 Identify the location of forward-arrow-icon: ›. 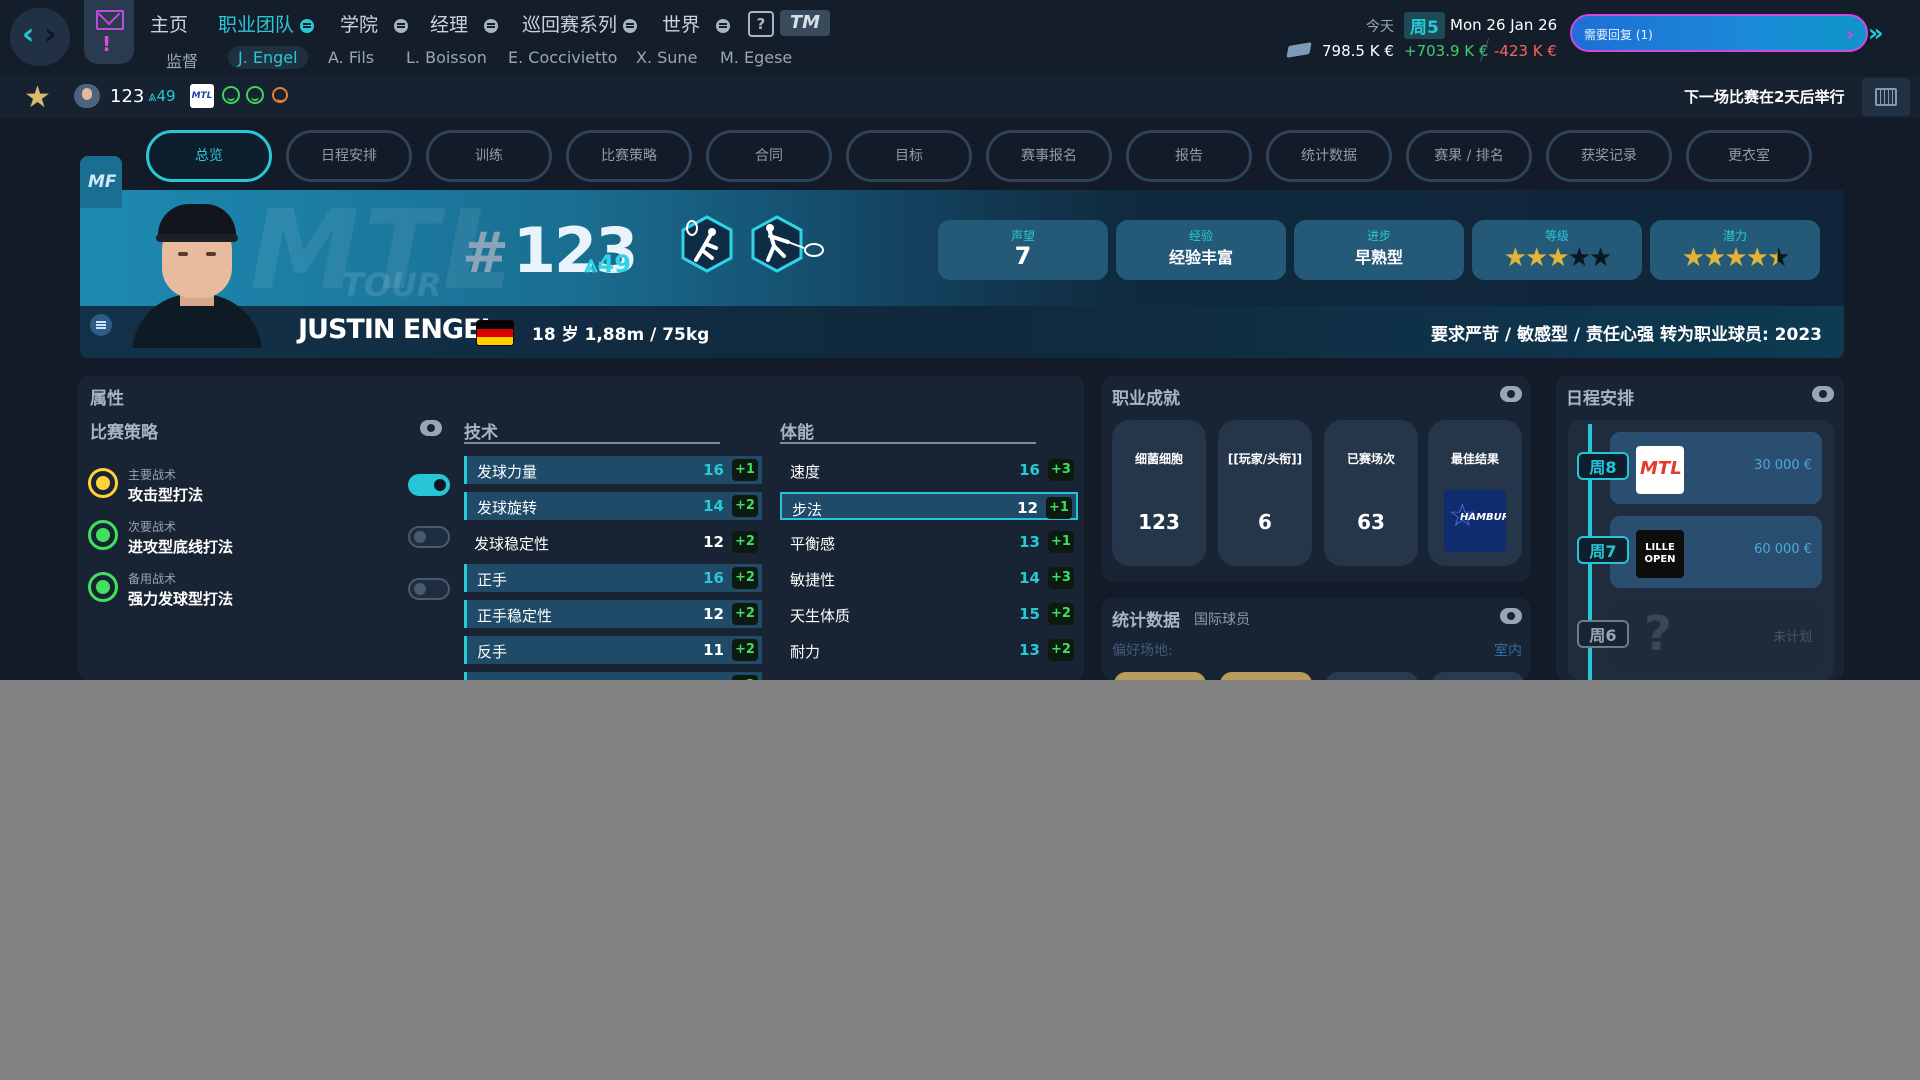
(50, 35).